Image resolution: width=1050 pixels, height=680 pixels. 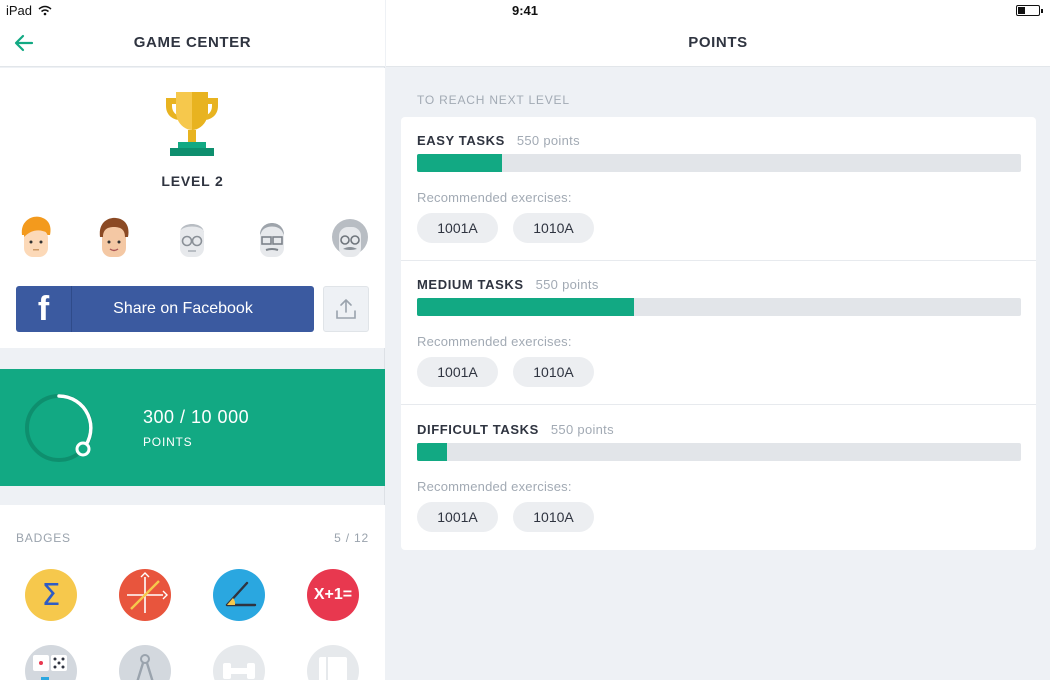 I want to click on grandpa-avatar, so click(x=350, y=237).